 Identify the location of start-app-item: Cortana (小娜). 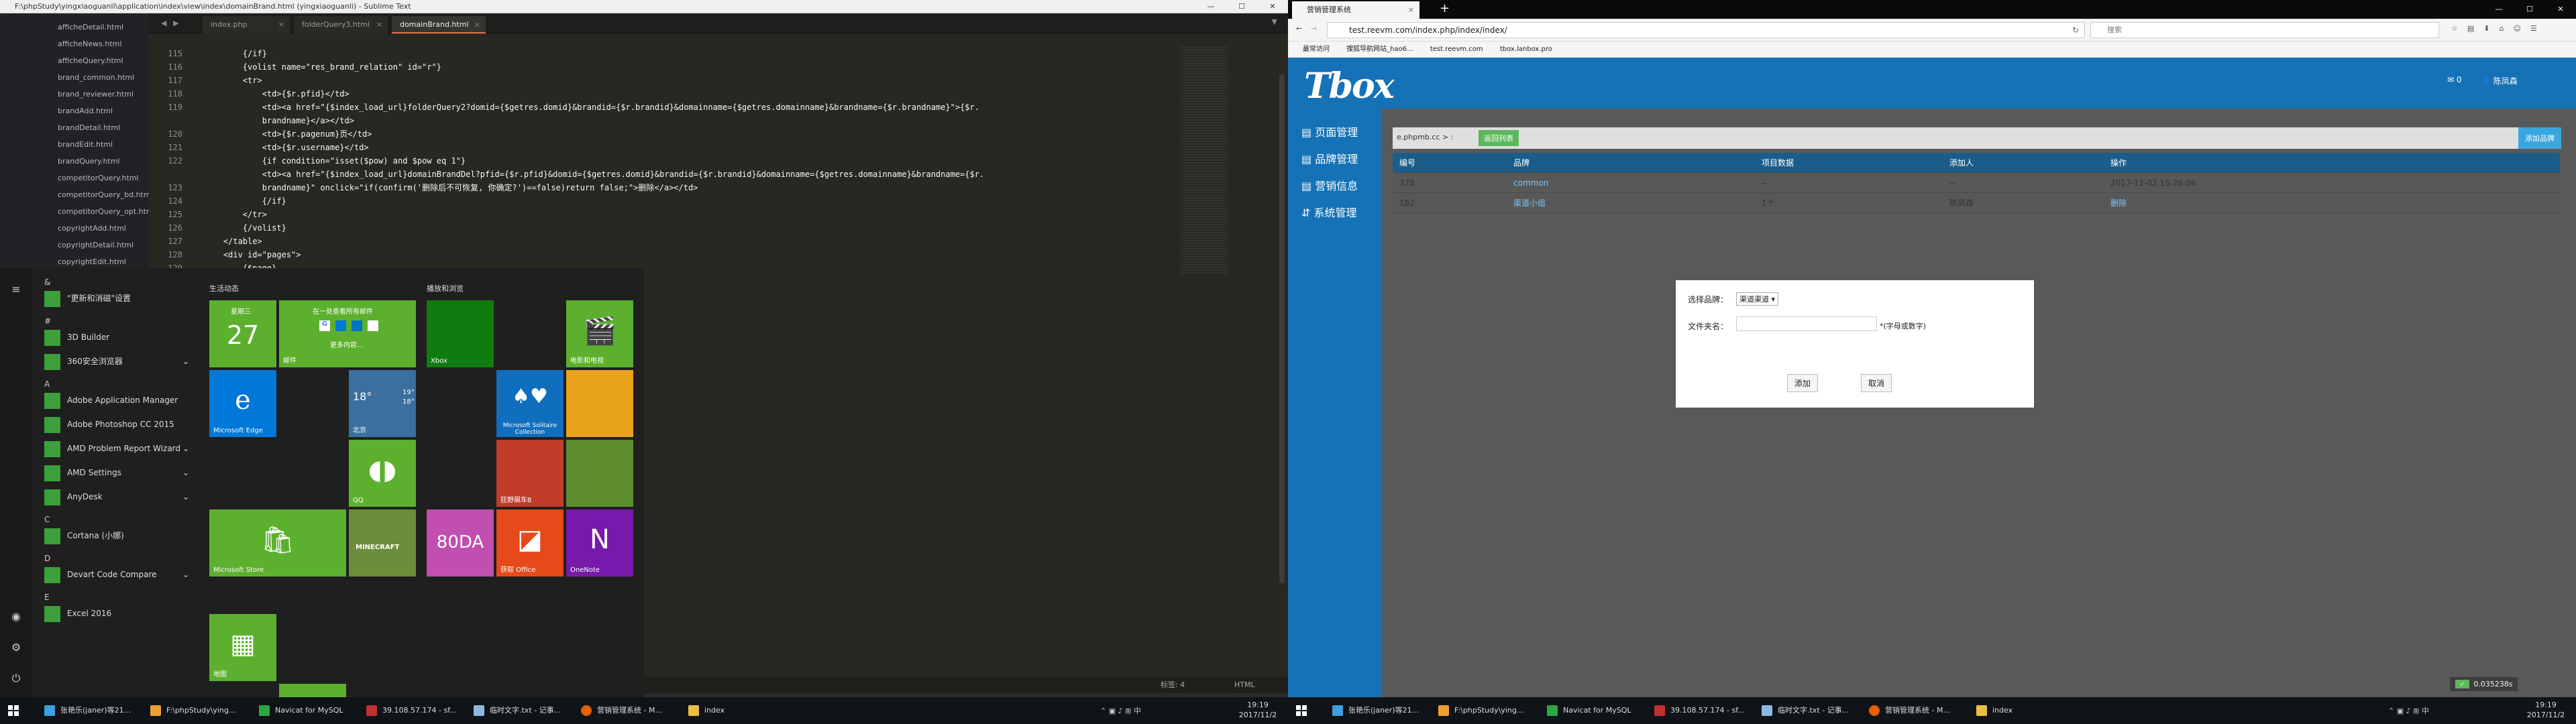
(124, 536).